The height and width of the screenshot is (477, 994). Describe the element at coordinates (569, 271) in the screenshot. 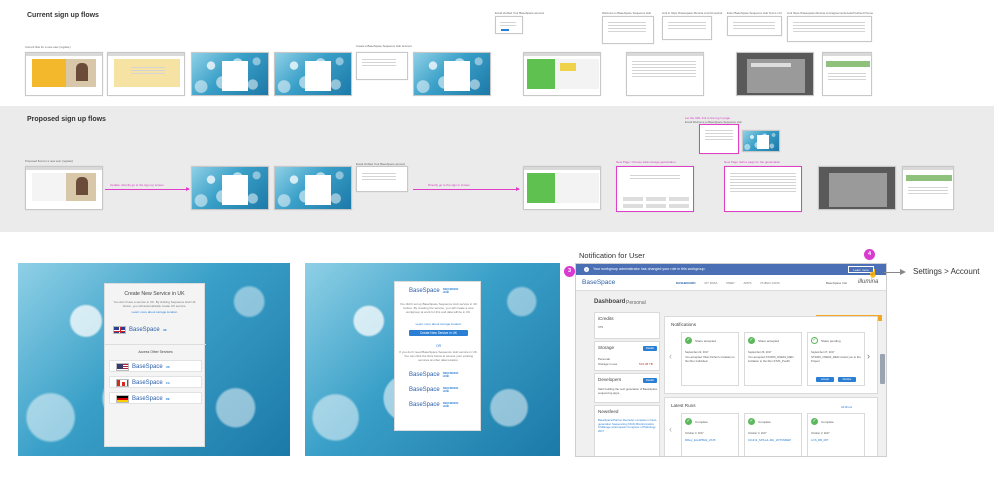

I see `step-badge-3: 3` at that location.